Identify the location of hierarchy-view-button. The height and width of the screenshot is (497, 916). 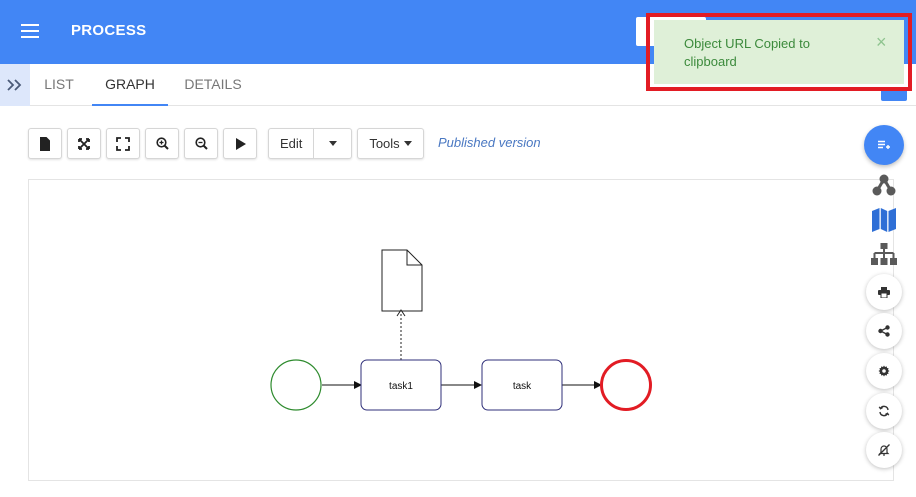
(884, 255).